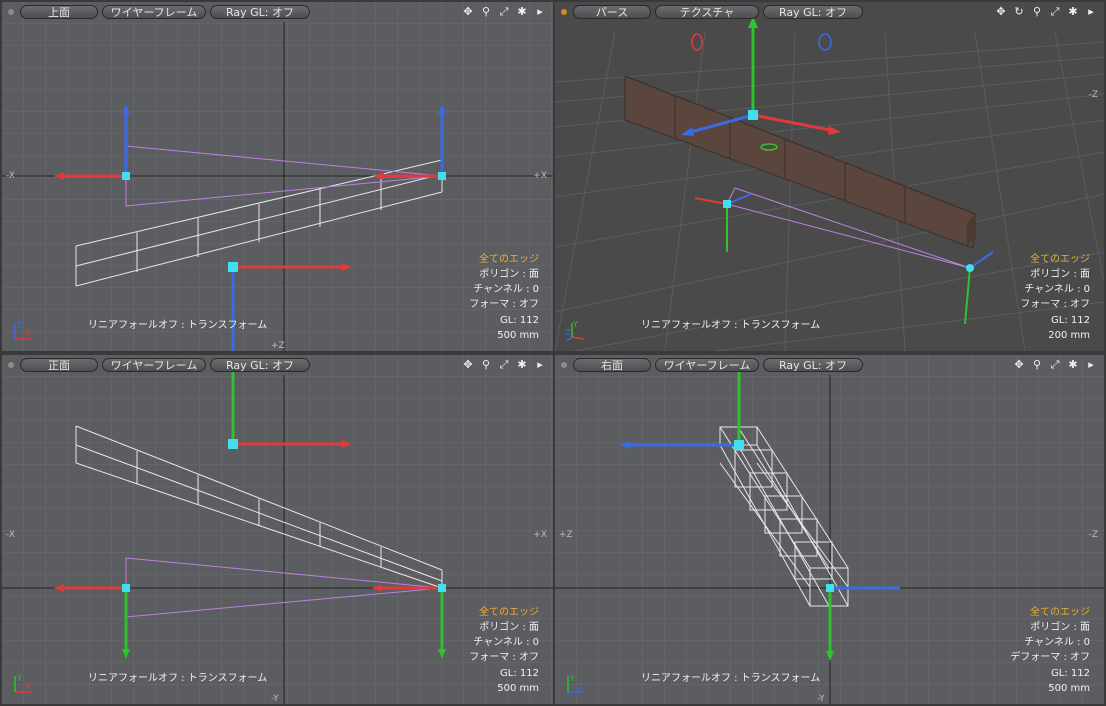  Describe the element at coordinates (22, 683) in the screenshot. I see `axis-orientation-icon: Y X` at that location.